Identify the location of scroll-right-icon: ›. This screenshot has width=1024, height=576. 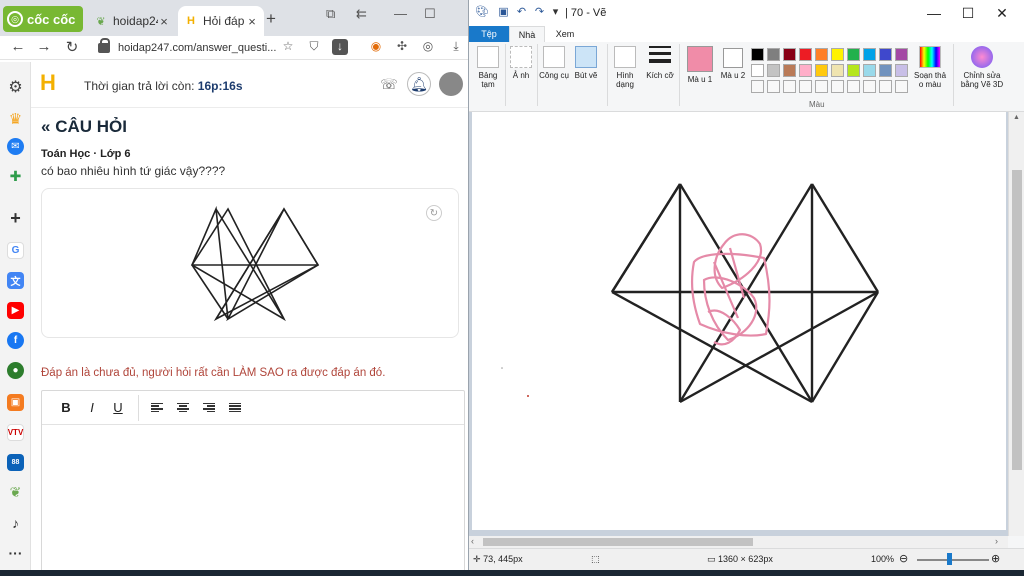
(996, 541).